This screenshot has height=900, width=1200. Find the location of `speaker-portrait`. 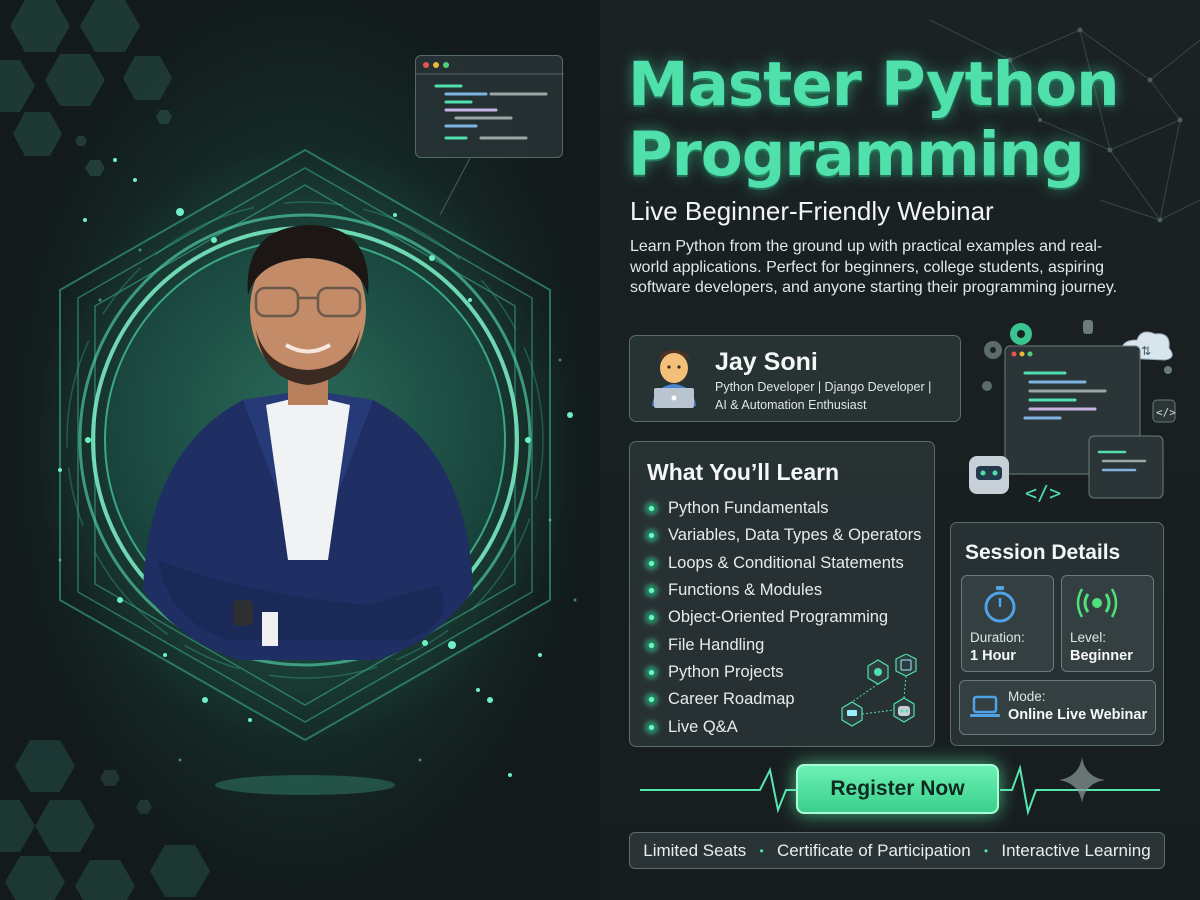

speaker-portrait is located at coordinates (308, 442).